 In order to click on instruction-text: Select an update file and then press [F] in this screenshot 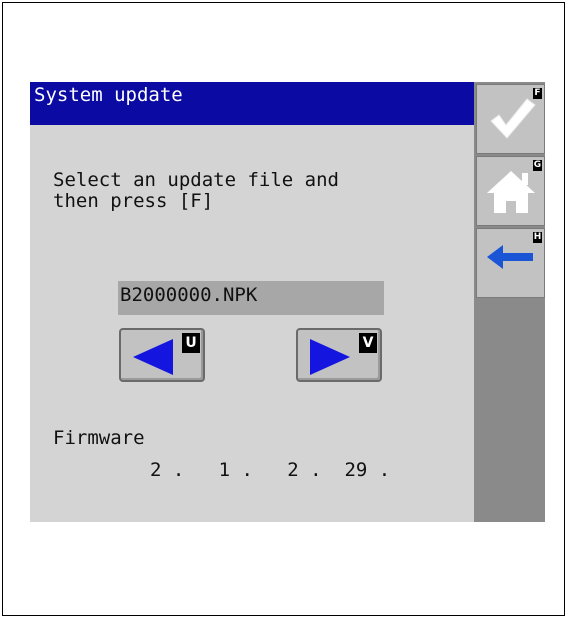, I will do `click(196, 190)`.